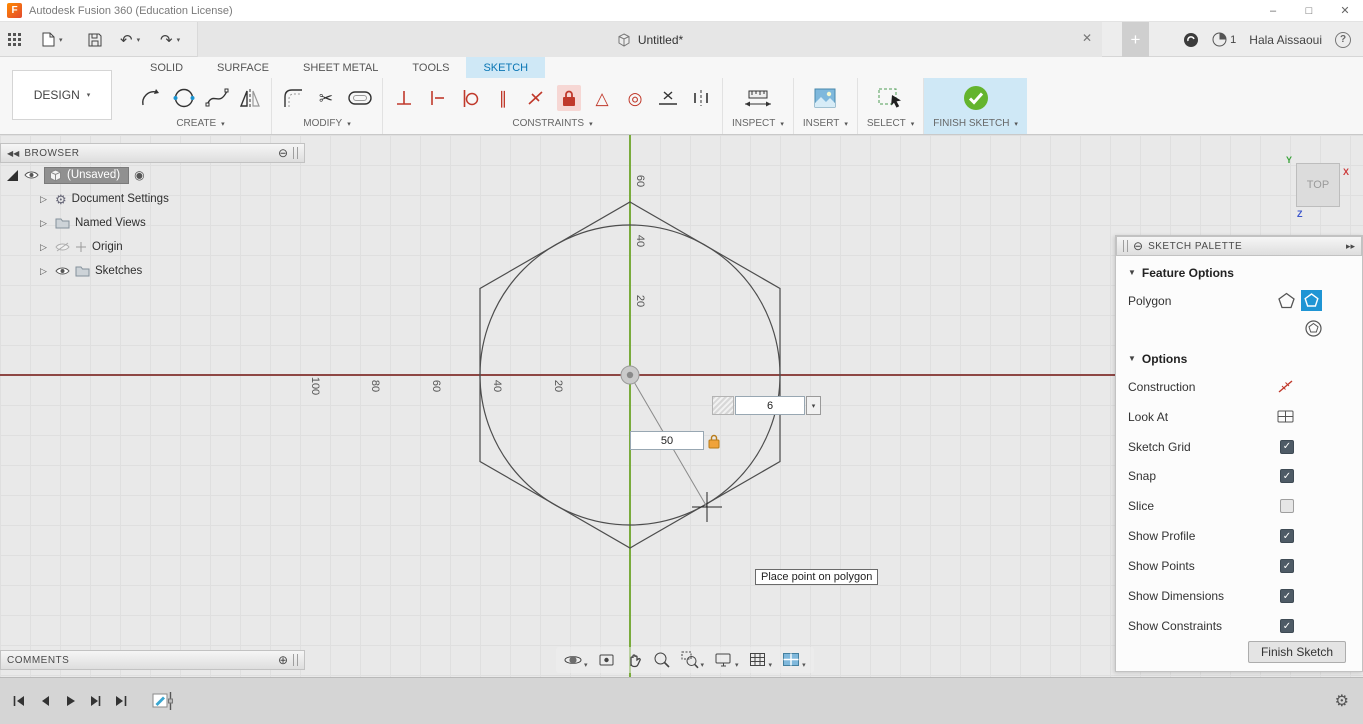  What do you see at coordinates (340, 67) in the screenshot?
I see `tab-sheet-metal: SHEET METAL` at bounding box center [340, 67].